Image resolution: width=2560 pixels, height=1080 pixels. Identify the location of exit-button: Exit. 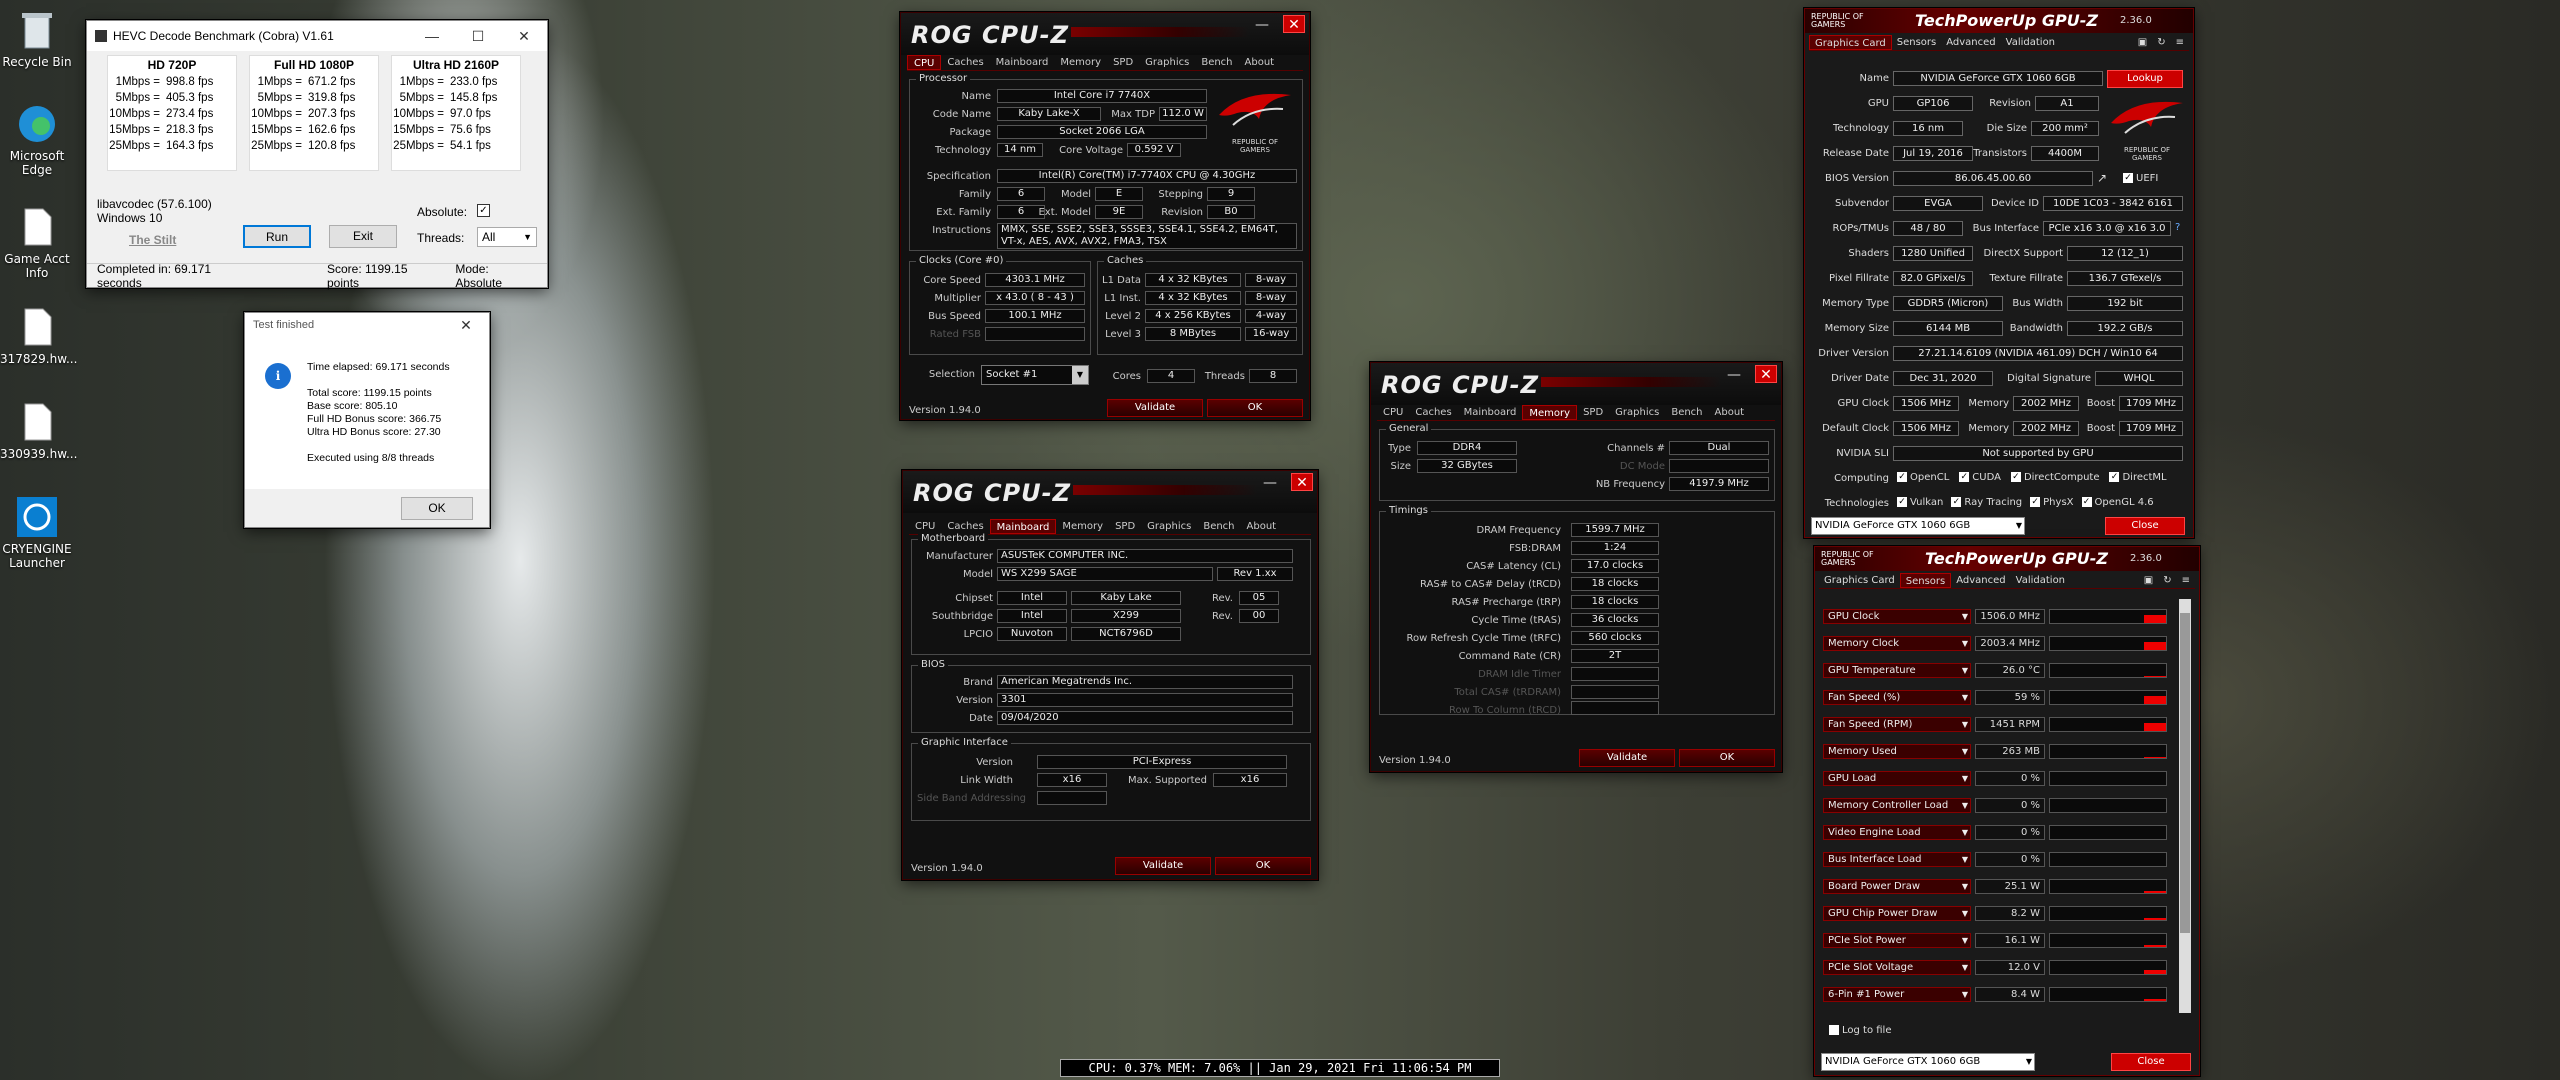
(363, 236).